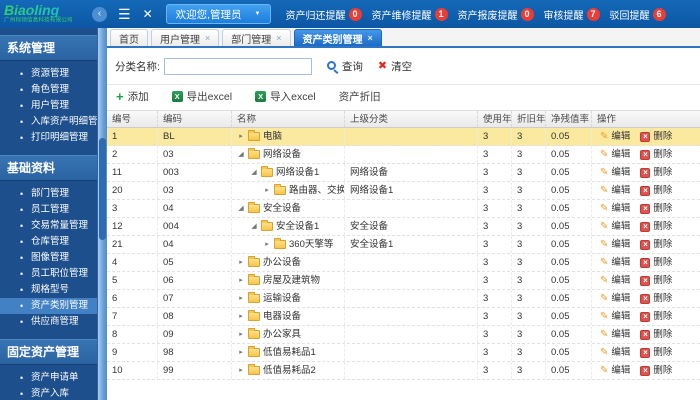 This screenshot has width=700, height=400. Describe the element at coordinates (48, 74) in the screenshot. I see `sidebar-item: 资源管理` at that location.